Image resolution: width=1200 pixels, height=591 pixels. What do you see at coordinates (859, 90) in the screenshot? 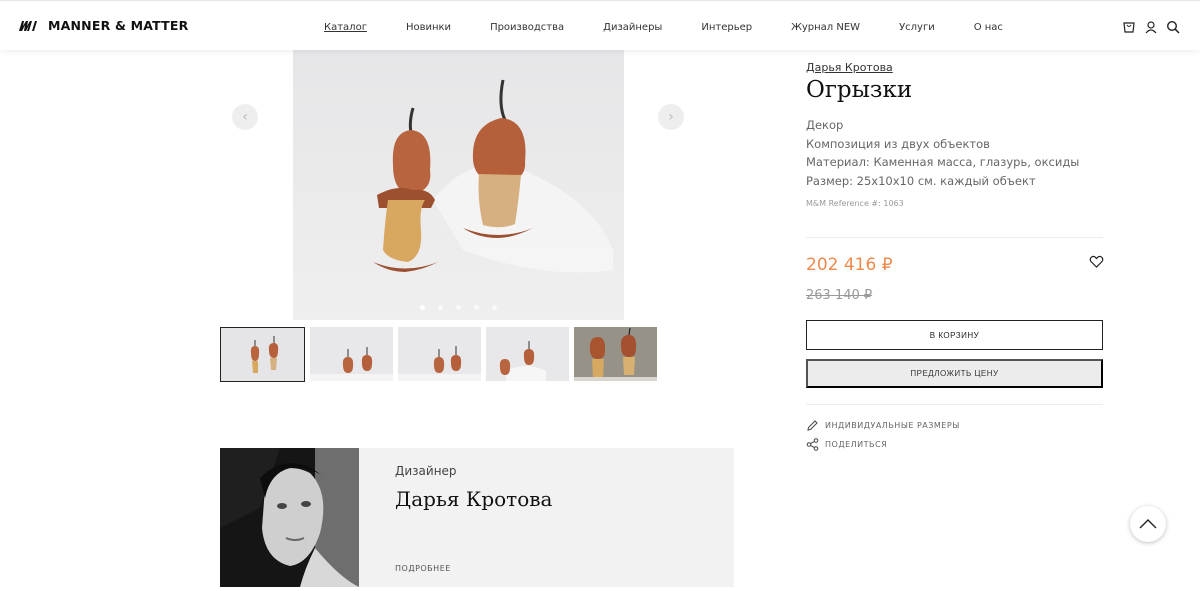
I see `product-title: Огрызки` at bounding box center [859, 90].